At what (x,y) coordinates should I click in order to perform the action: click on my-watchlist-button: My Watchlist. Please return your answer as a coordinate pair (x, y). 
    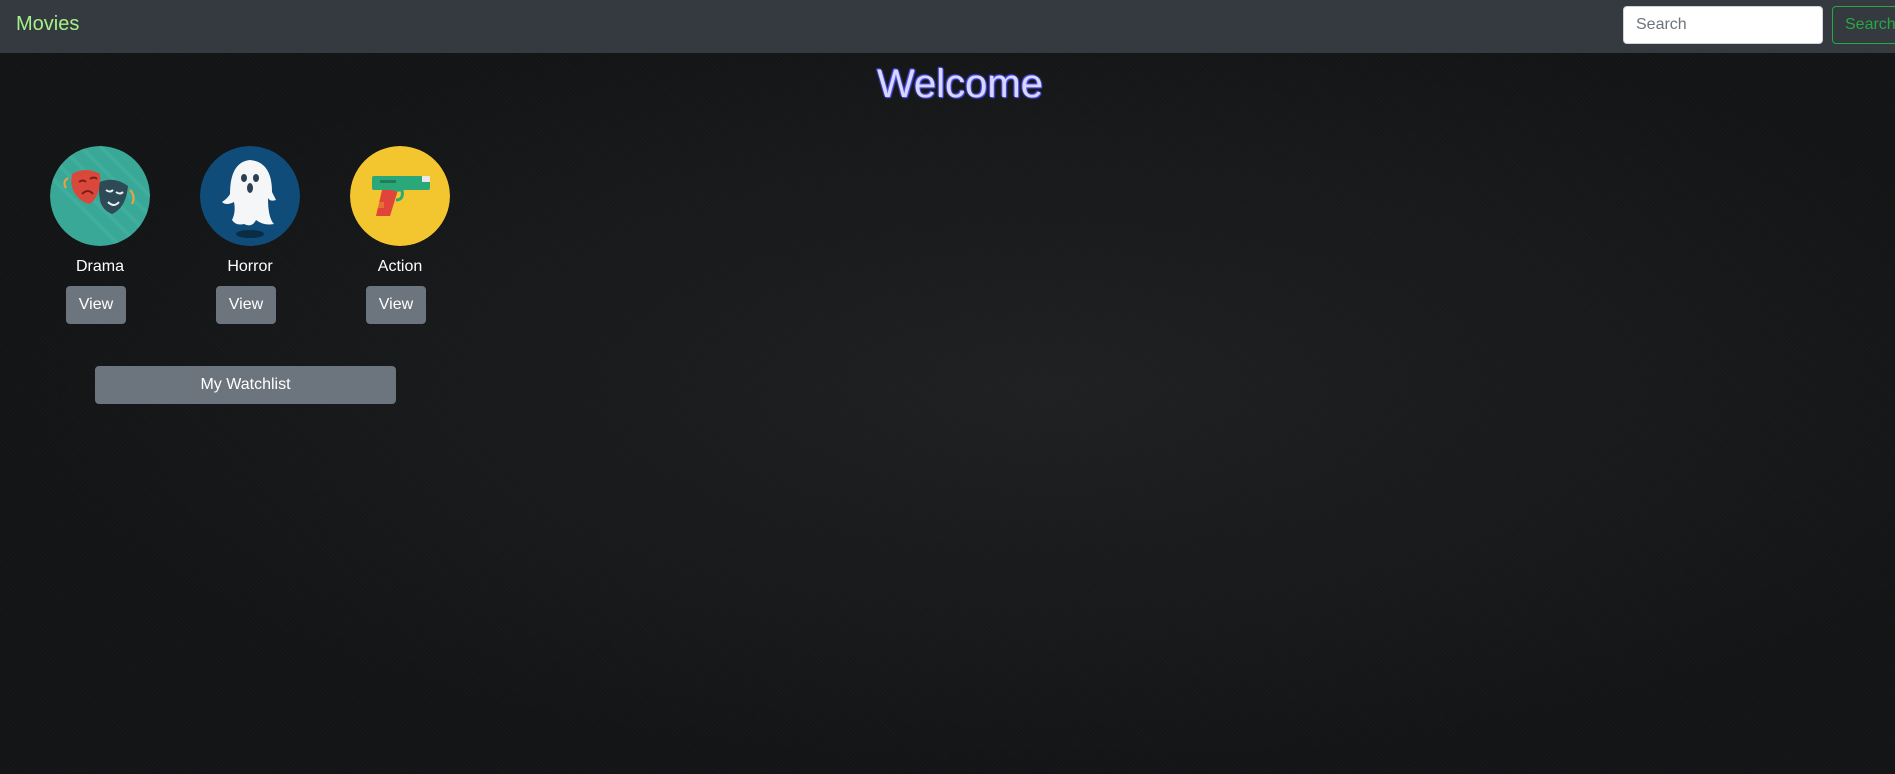
    Looking at the image, I should click on (245, 385).